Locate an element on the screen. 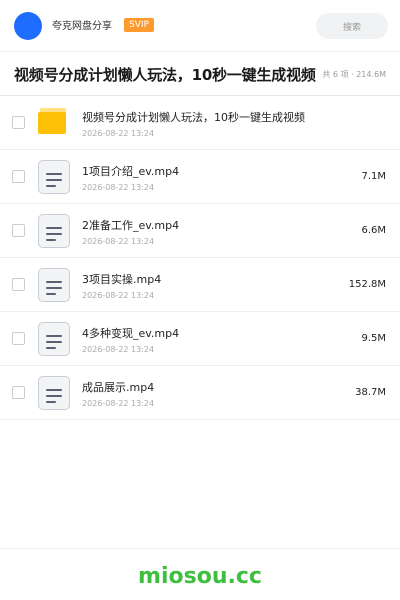 This screenshot has width=400, height=600. folder-icon is located at coordinates (54, 122).